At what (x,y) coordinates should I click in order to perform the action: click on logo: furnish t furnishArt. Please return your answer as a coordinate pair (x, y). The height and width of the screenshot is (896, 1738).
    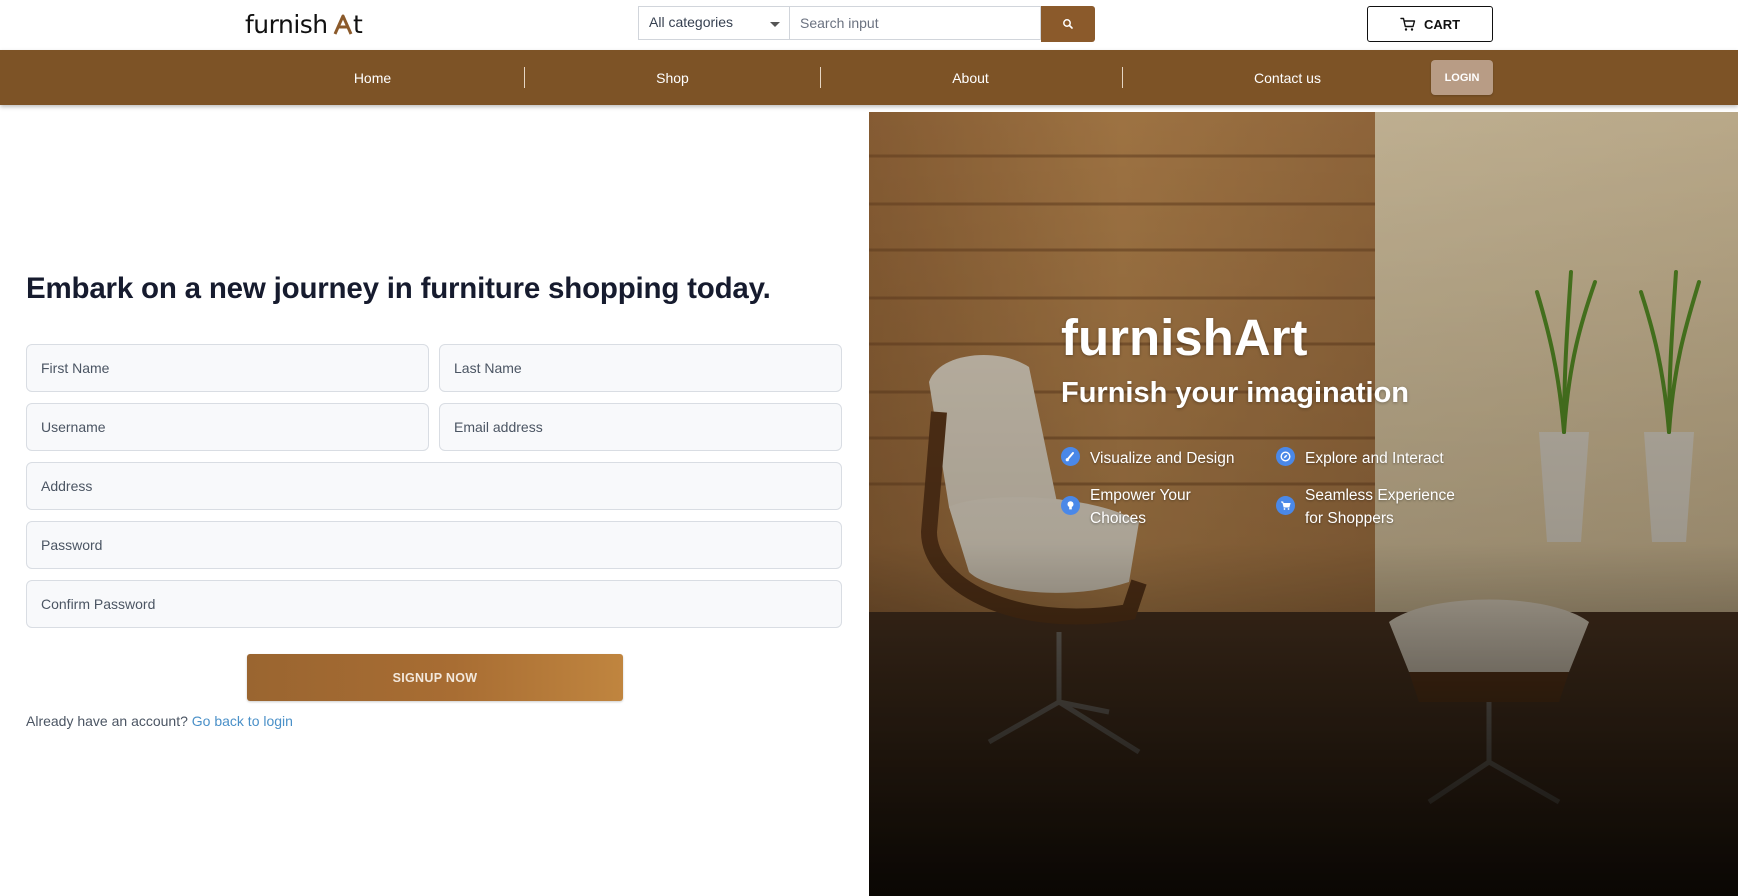
    Looking at the image, I should click on (304, 25).